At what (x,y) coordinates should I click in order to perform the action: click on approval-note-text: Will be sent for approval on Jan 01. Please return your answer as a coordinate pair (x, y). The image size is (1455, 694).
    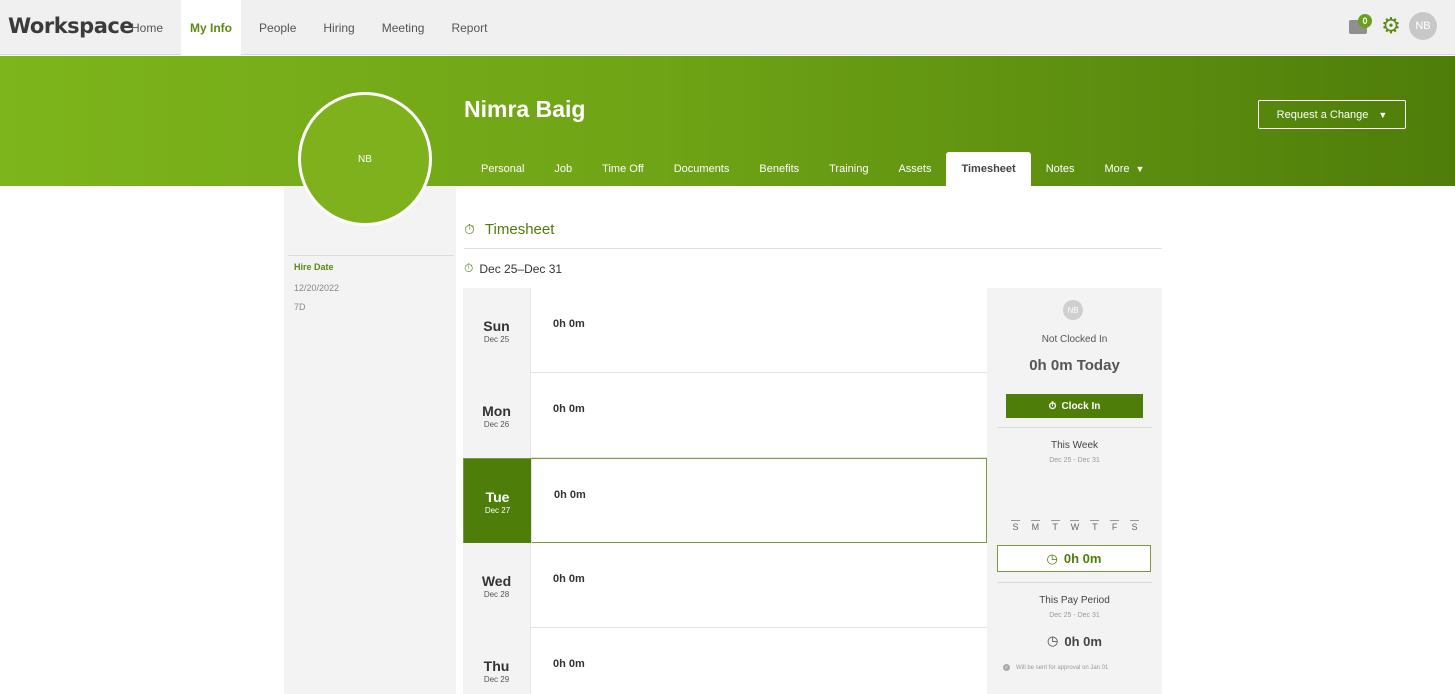
    Looking at the image, I should click on (1062, 667).